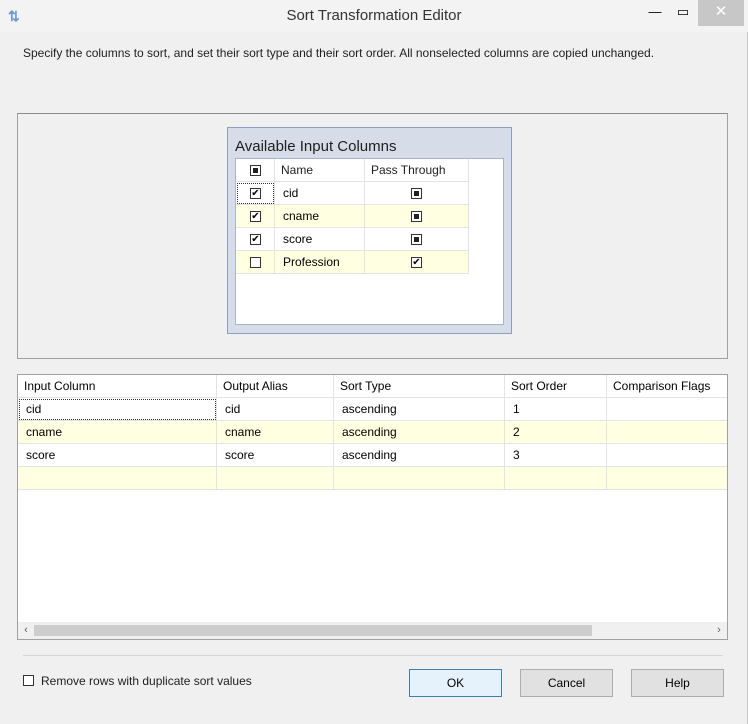  Describe the element at coordinates (419, 478) in the screenshot. I see `sort-type-cell` at that location.